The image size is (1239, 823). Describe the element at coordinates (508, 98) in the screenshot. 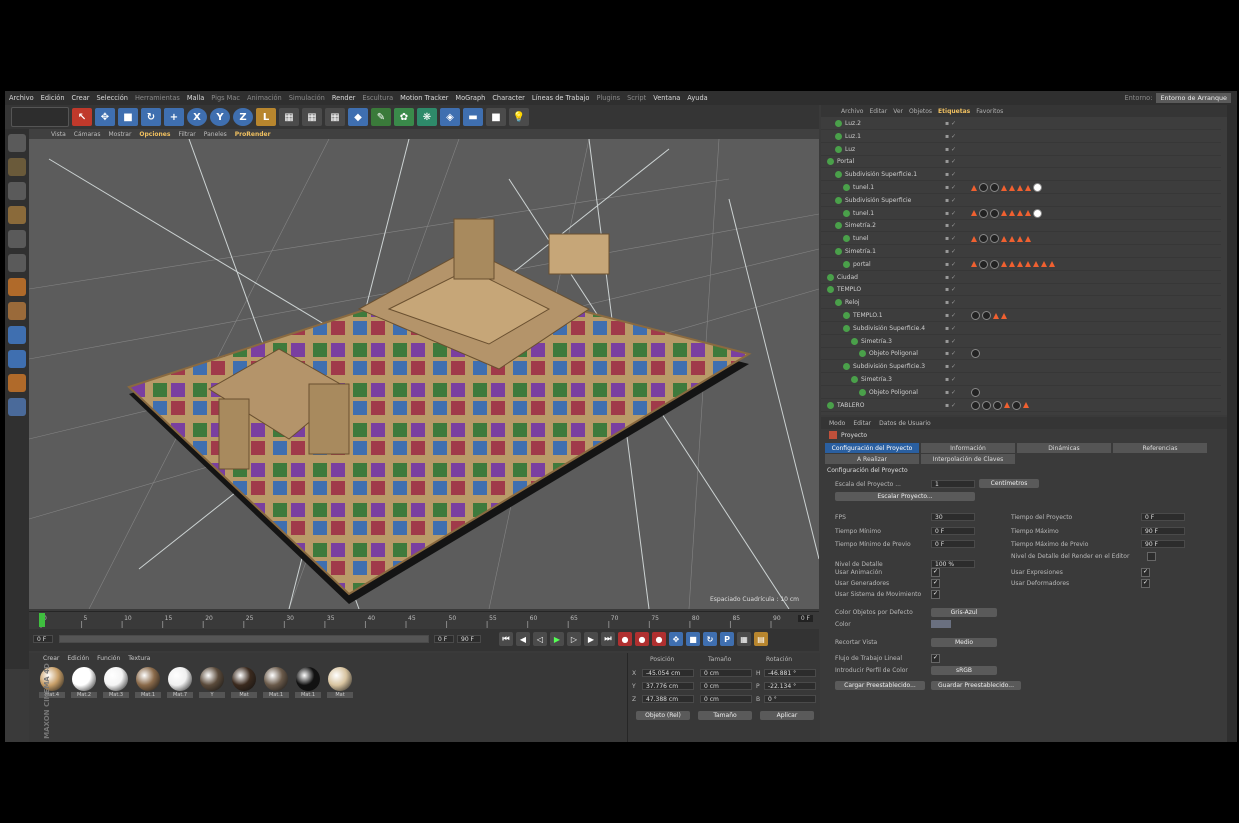

I see `menu-character: Character` at that location.